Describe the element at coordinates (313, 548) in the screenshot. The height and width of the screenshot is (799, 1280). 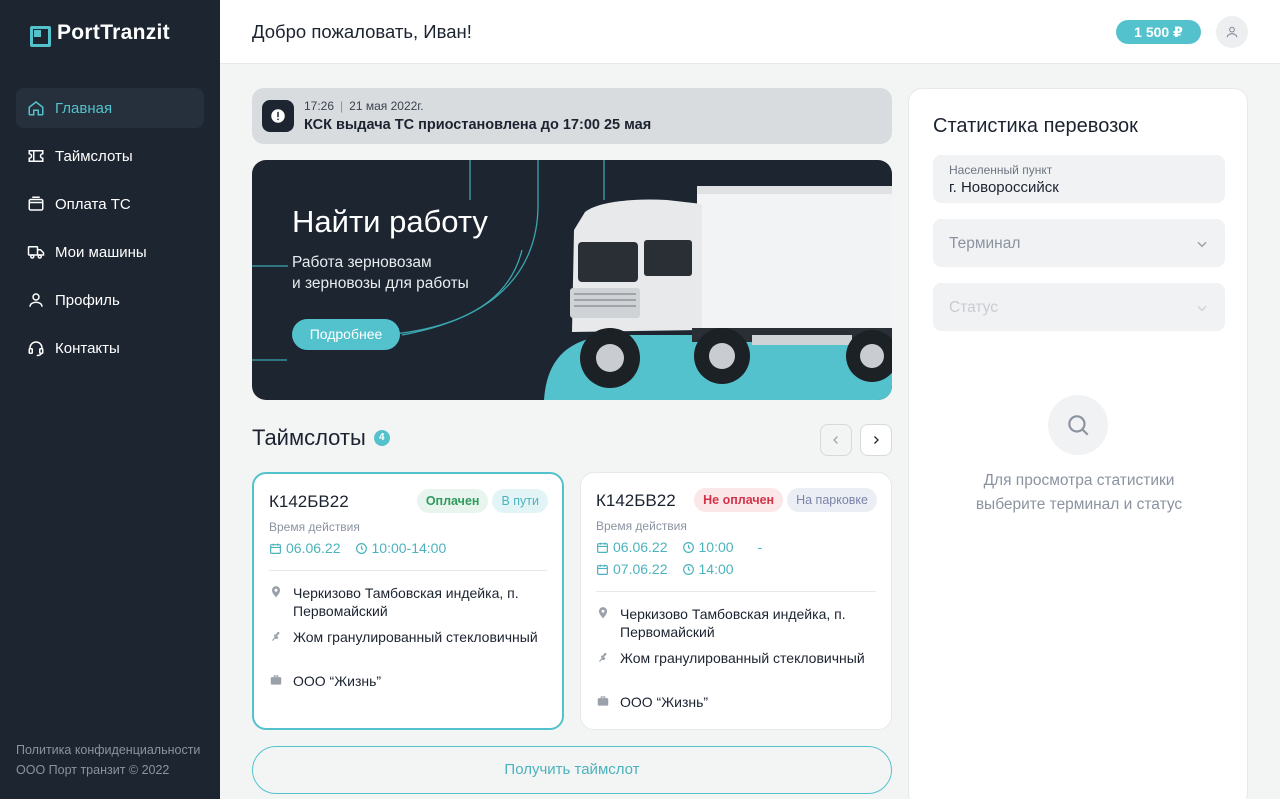
I see `validity-date: 06.06.22` at that location.